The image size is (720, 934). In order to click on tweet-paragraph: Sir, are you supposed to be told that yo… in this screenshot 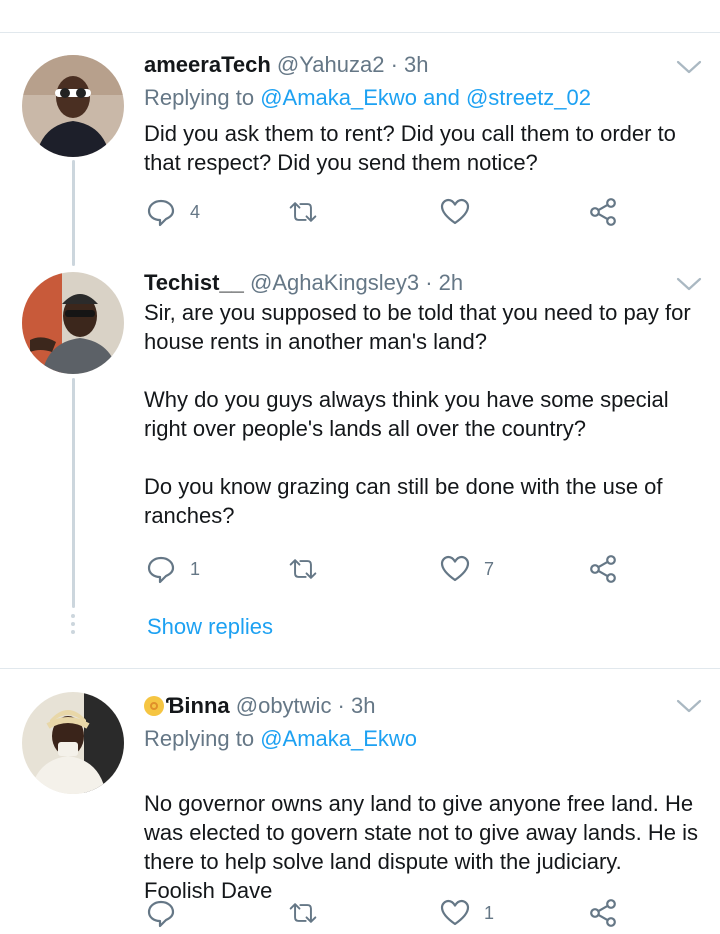, I will do `click(417, 327)`.